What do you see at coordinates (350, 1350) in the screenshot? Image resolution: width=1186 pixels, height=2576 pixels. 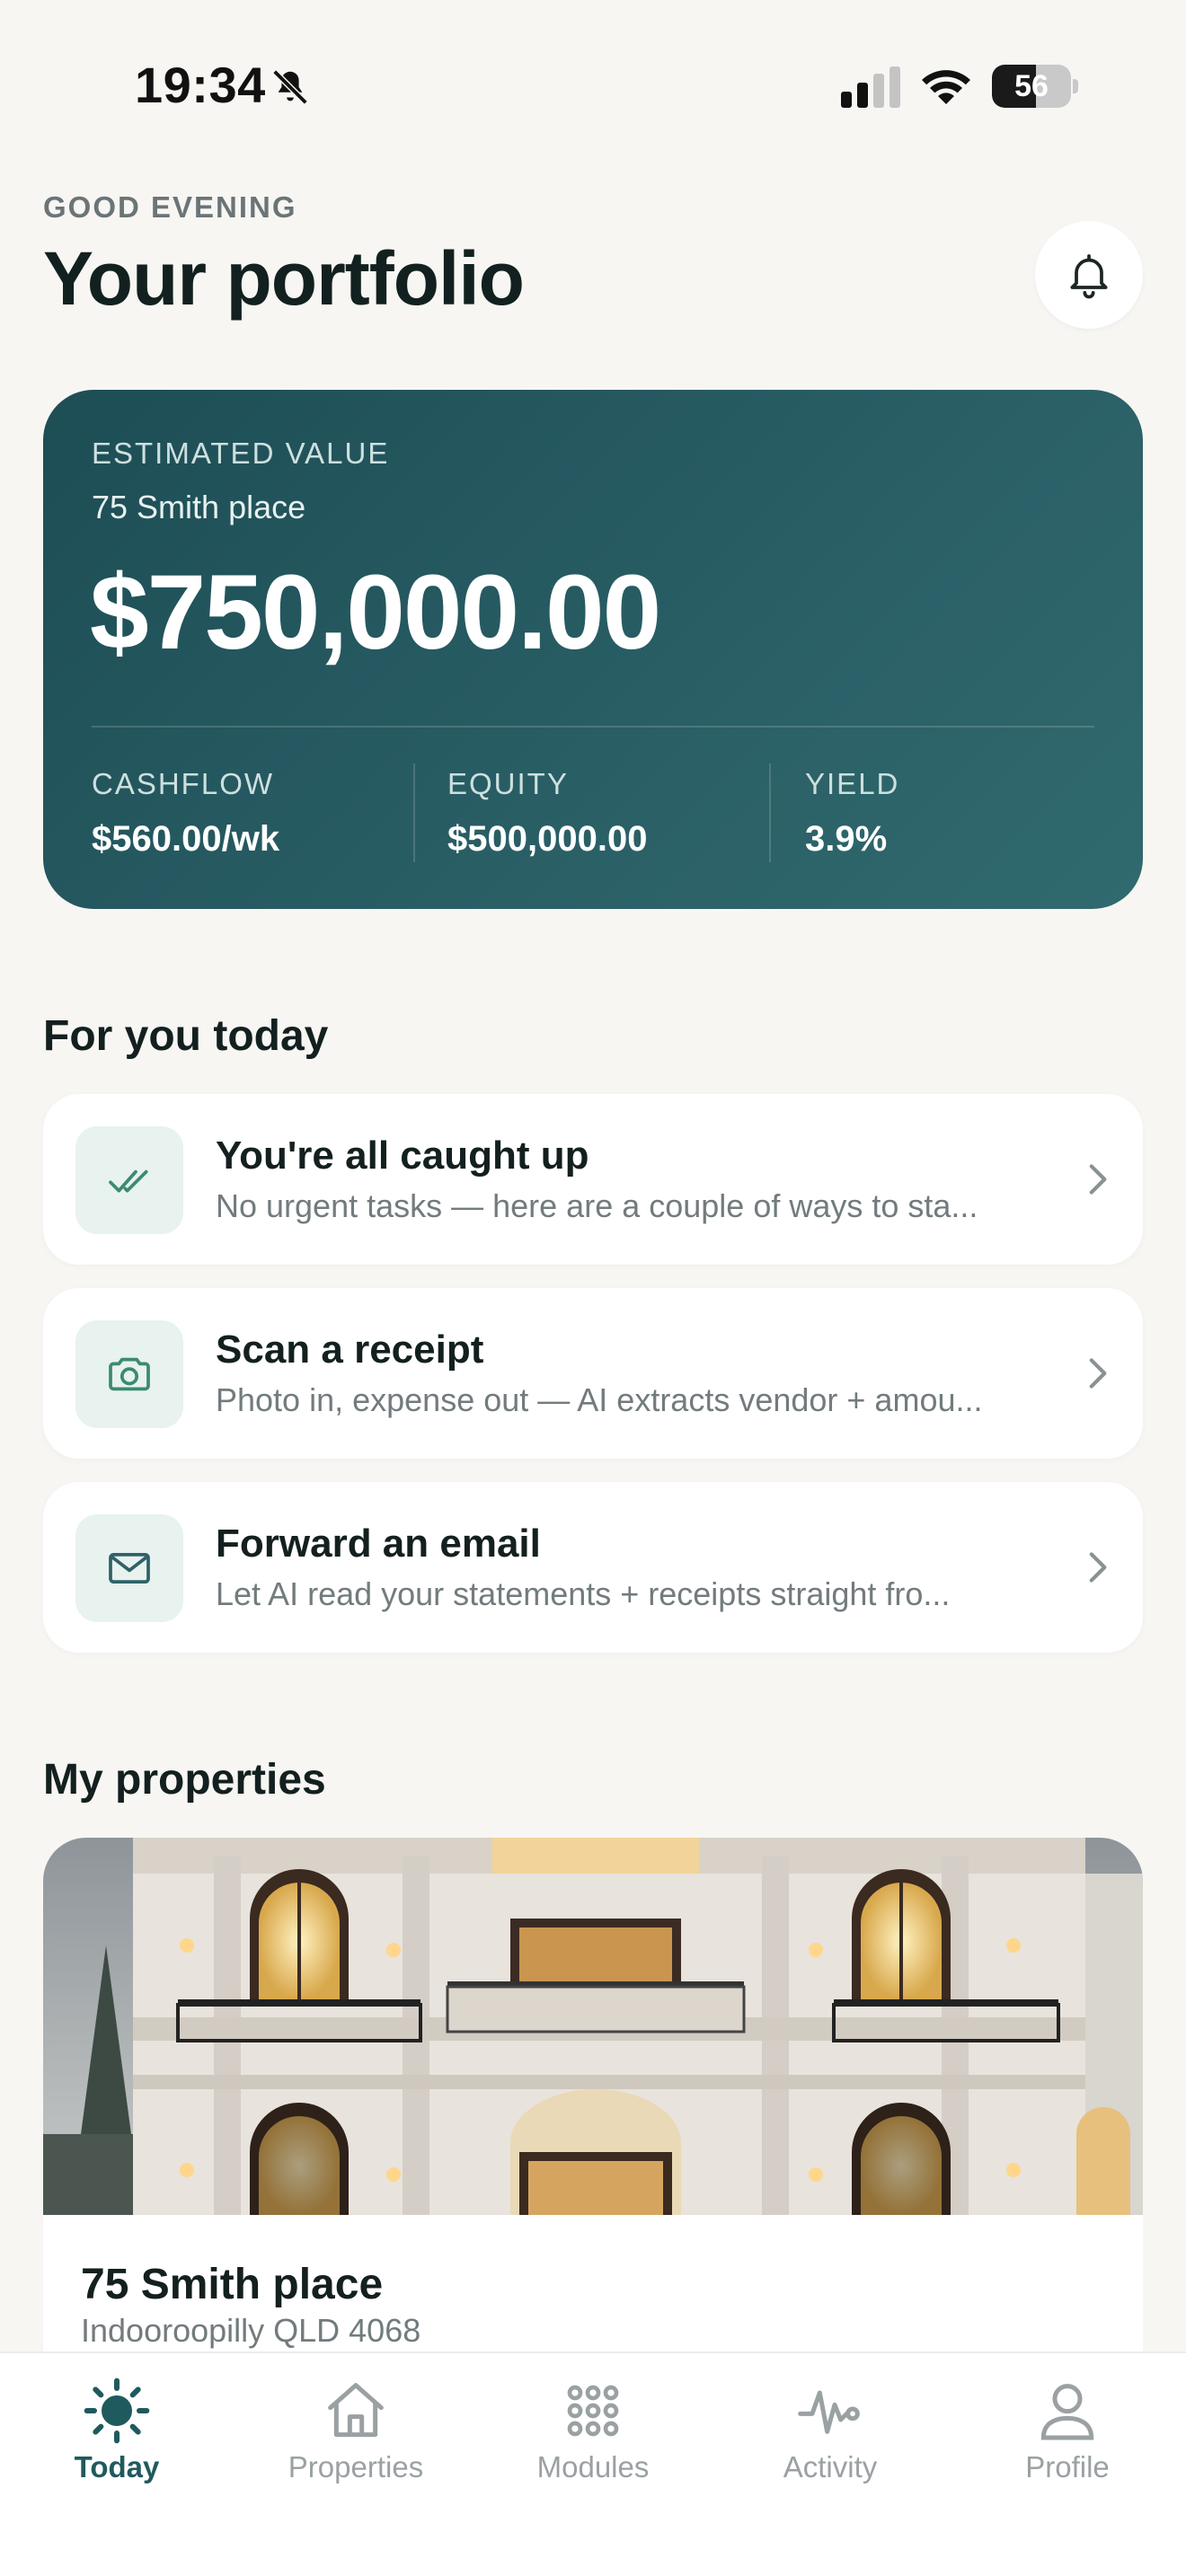 I see `task-title: Scan a receipt` at bounding box center [350, 1350].